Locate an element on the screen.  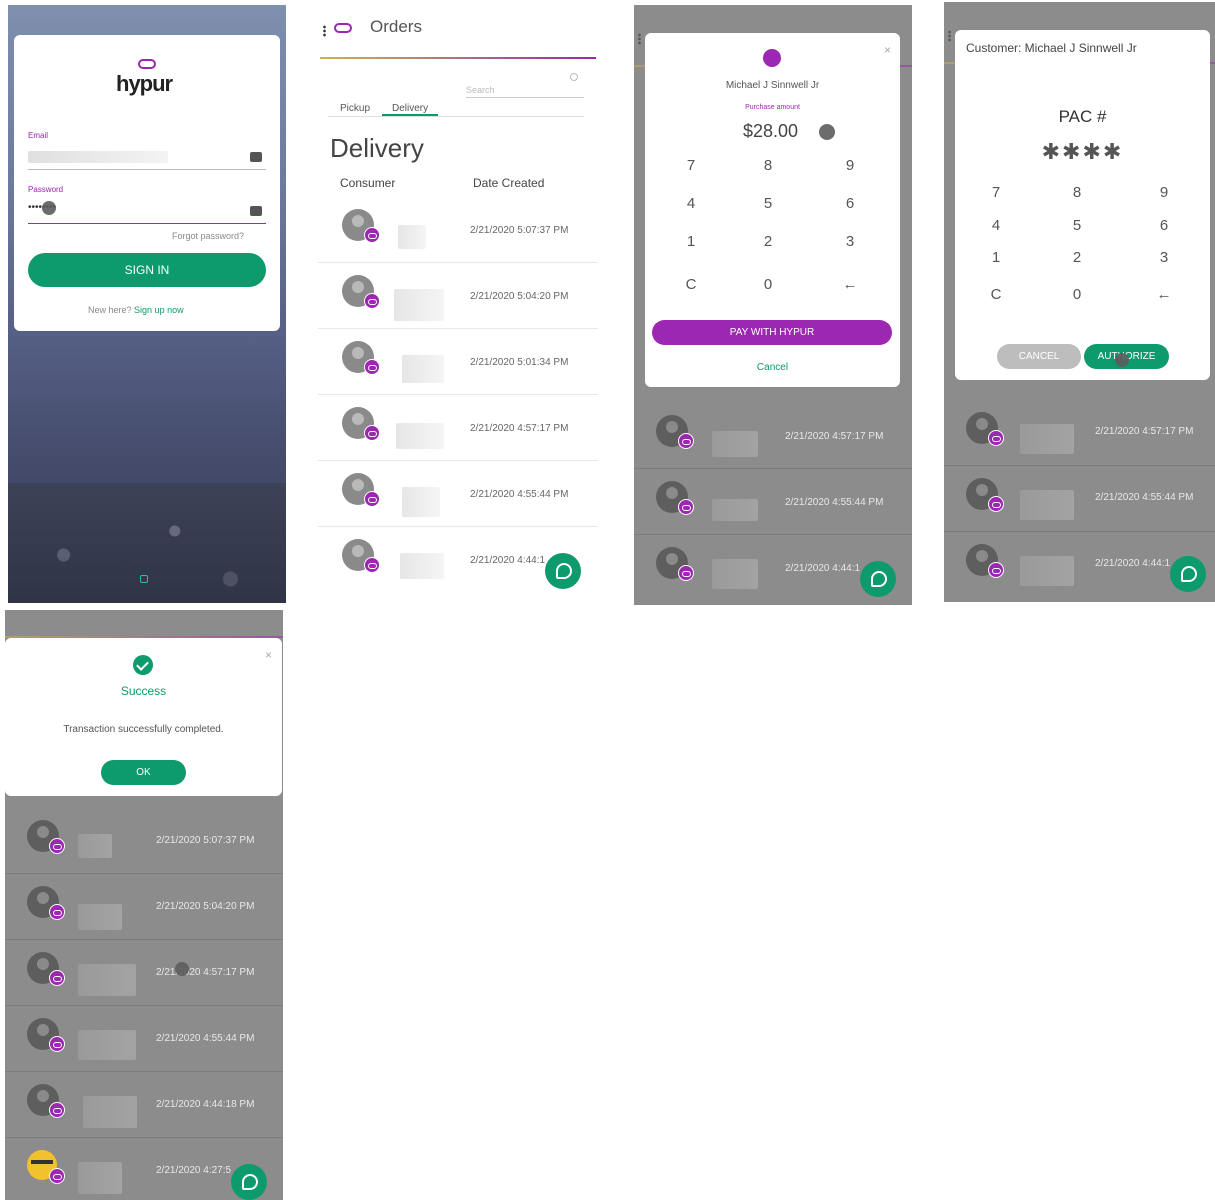
tab-pickup: Pickup is located at coordinates (355, 108).